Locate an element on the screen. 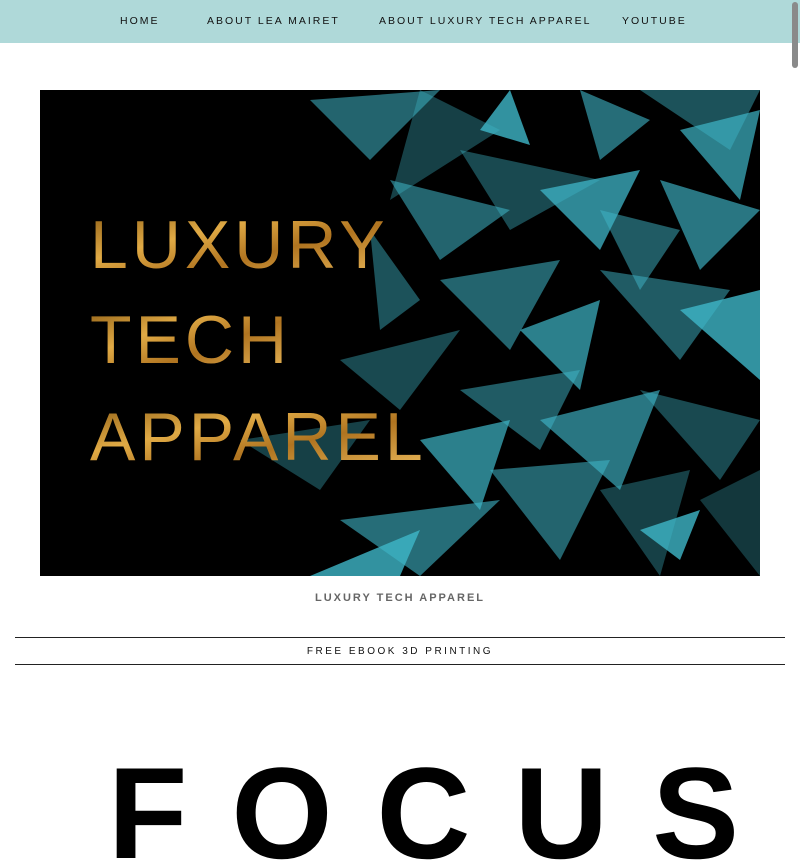 Image resolution: width=800 pixels, height=860 pixels. nav-about-luxury-tech-apparel-link: ABOUT LUXURY TECH APPAREL is located at coordinates (485, 21).